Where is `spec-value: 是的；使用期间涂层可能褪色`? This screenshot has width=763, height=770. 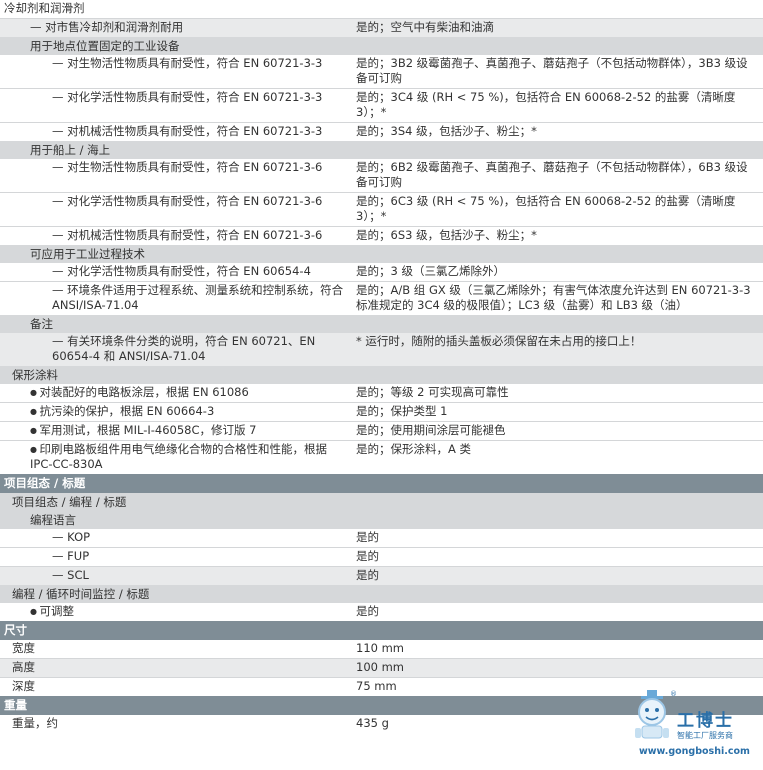
spec-value: 是的；使用期间涂层可能褪色 is located at coordinates (556, 431).